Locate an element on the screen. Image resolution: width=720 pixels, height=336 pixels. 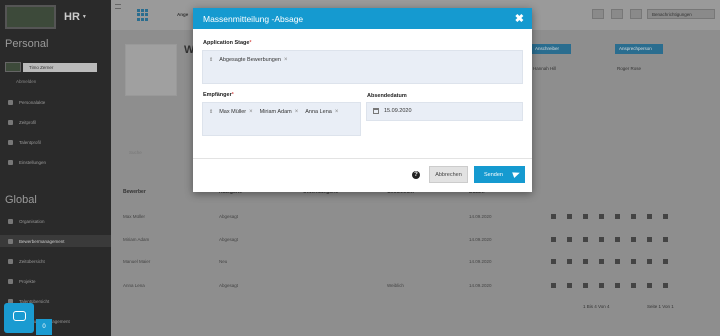
dialog-title: Massenmitteilung -Absage is located at coordinates (253, 18).